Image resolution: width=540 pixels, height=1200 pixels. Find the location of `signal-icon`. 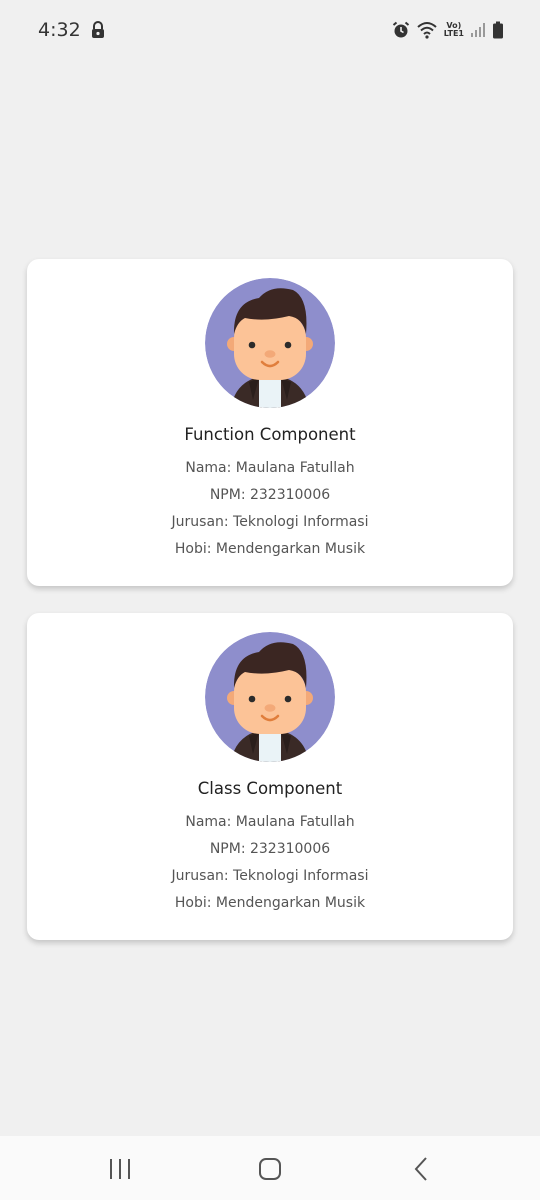

signal-icon is located at coordinates (478, 30).